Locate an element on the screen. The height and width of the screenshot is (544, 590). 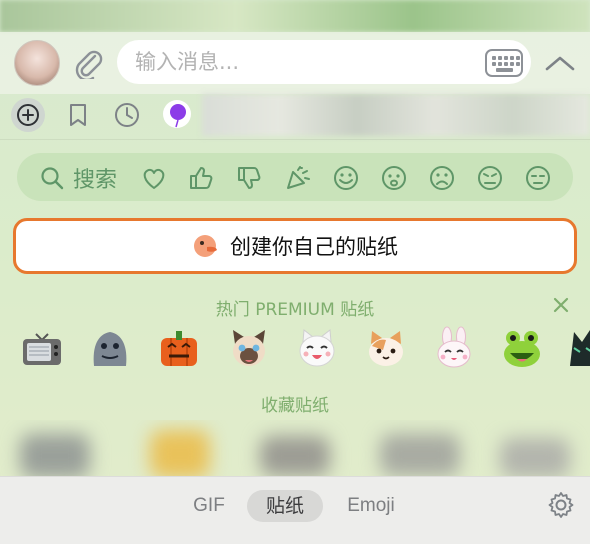
frown-icon is located at coordinates (442, 178).